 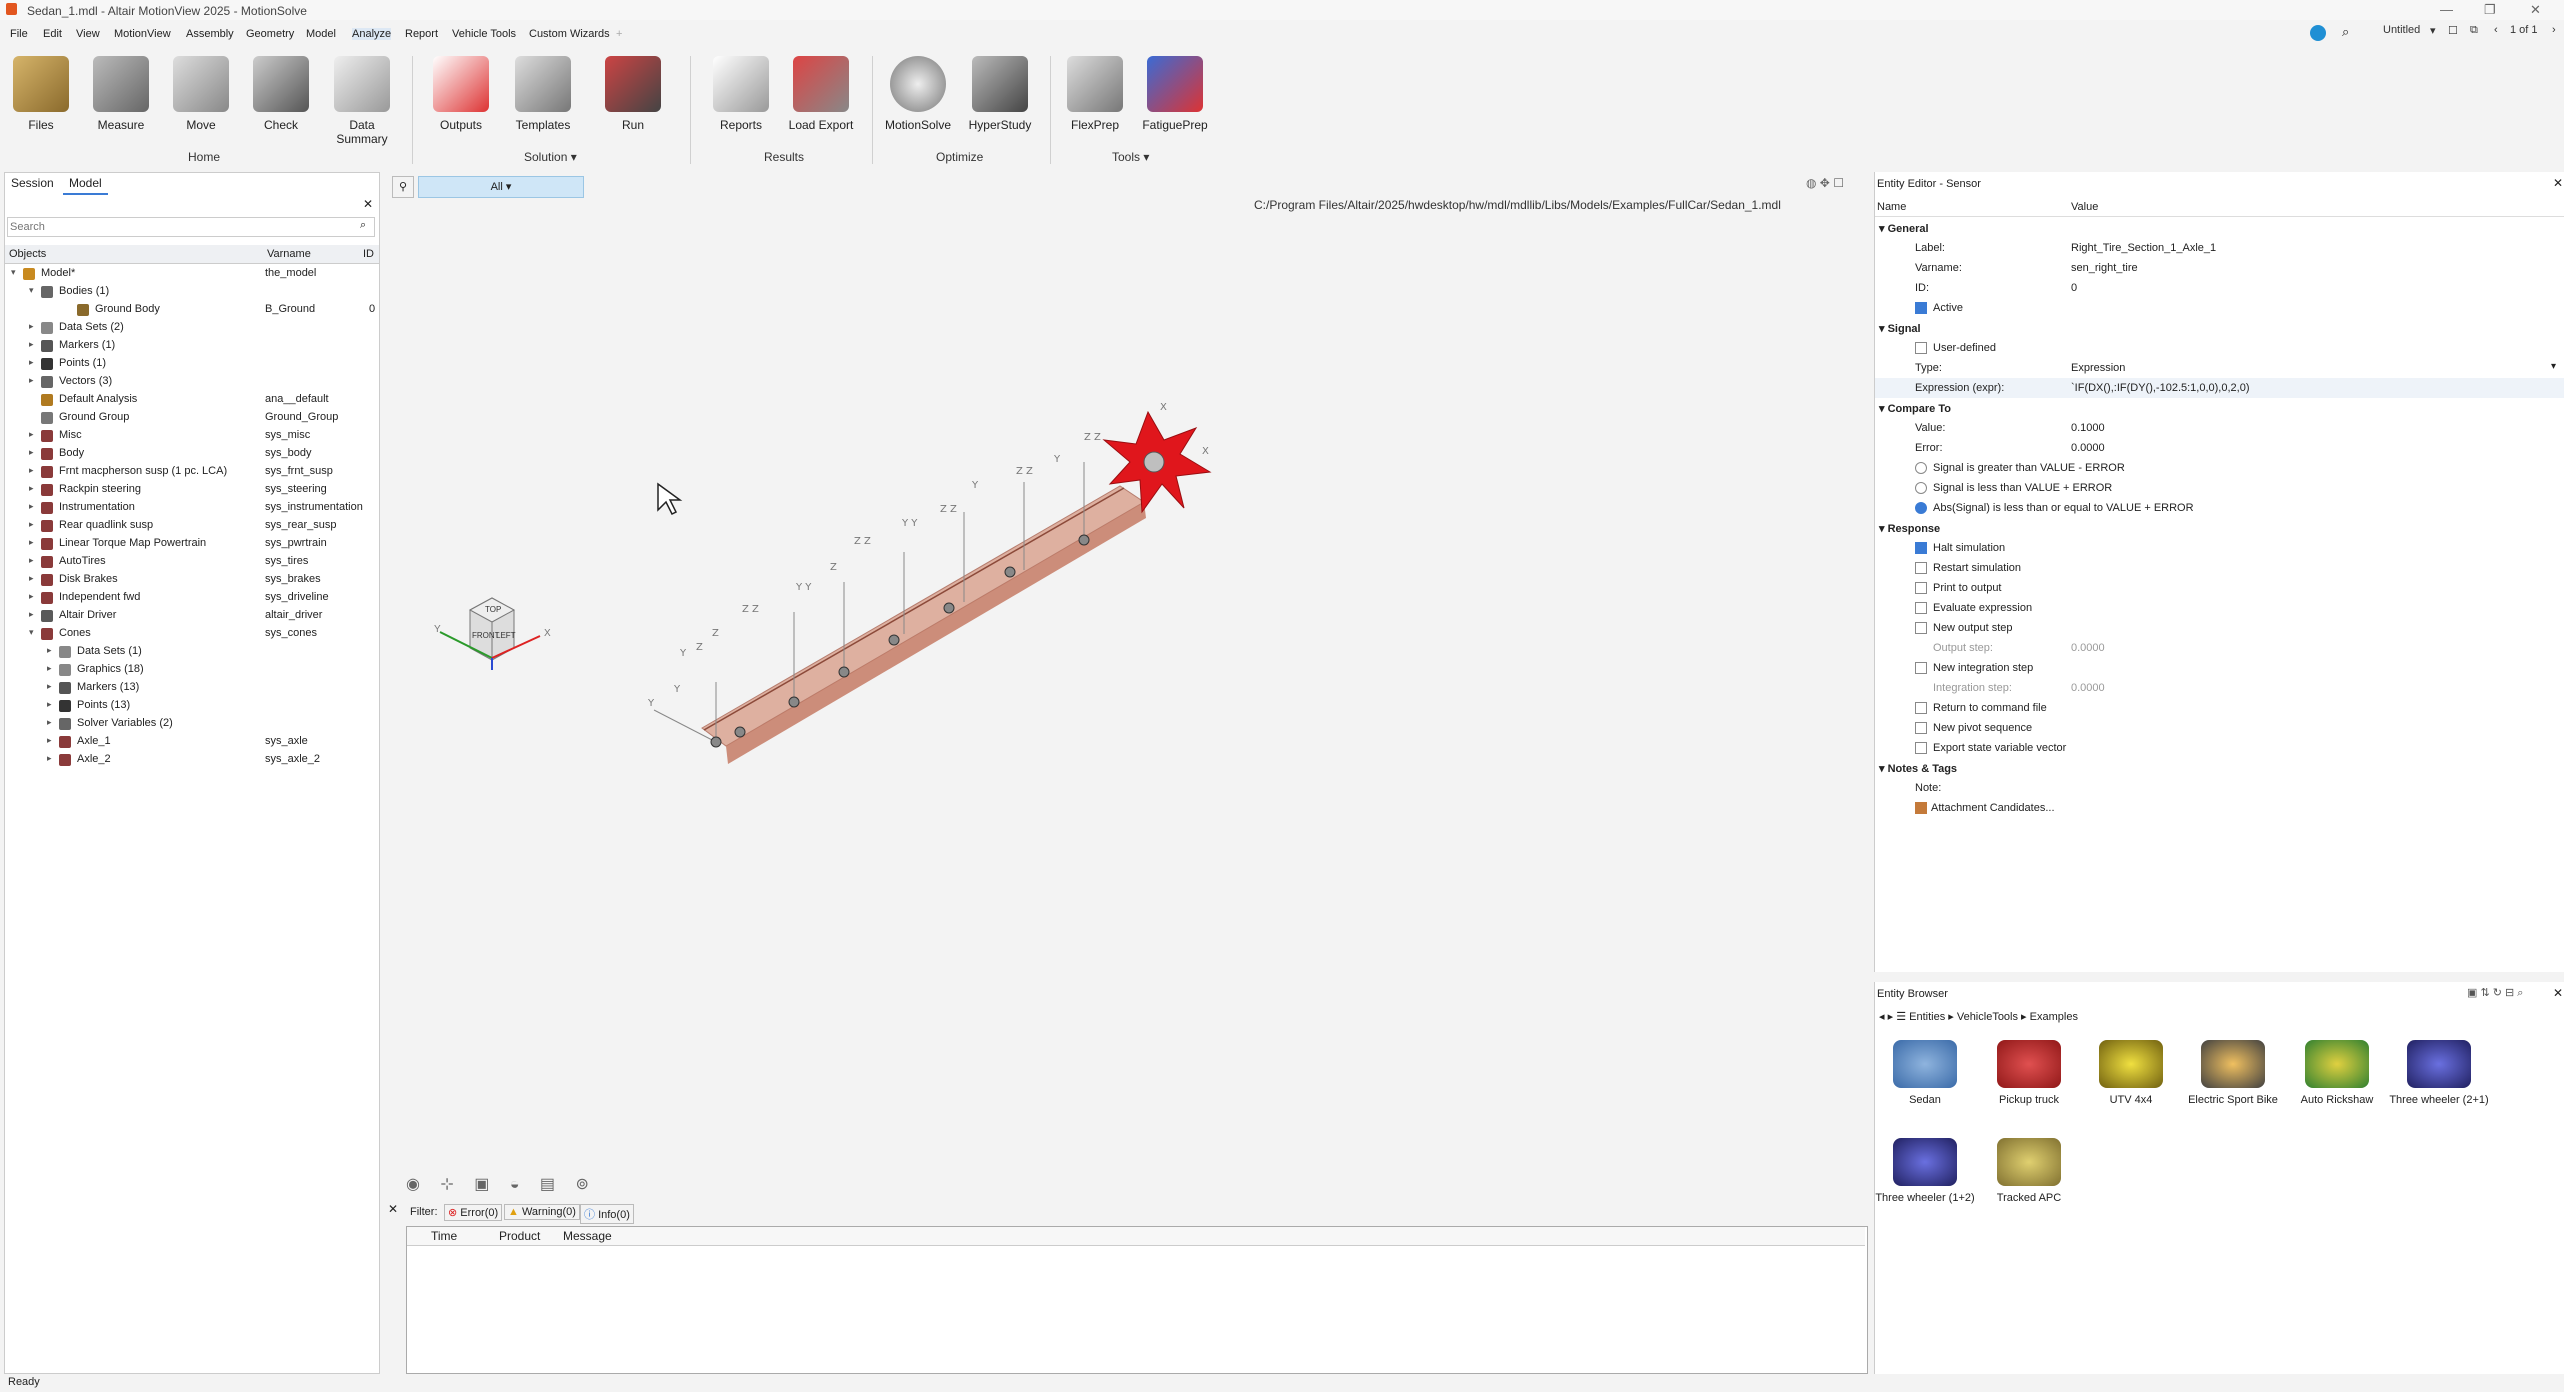 I want to click on view-toolbar: ◉ ⊹ ▣ ◒ ▤ ⊚, so click(x=501, y=1184).